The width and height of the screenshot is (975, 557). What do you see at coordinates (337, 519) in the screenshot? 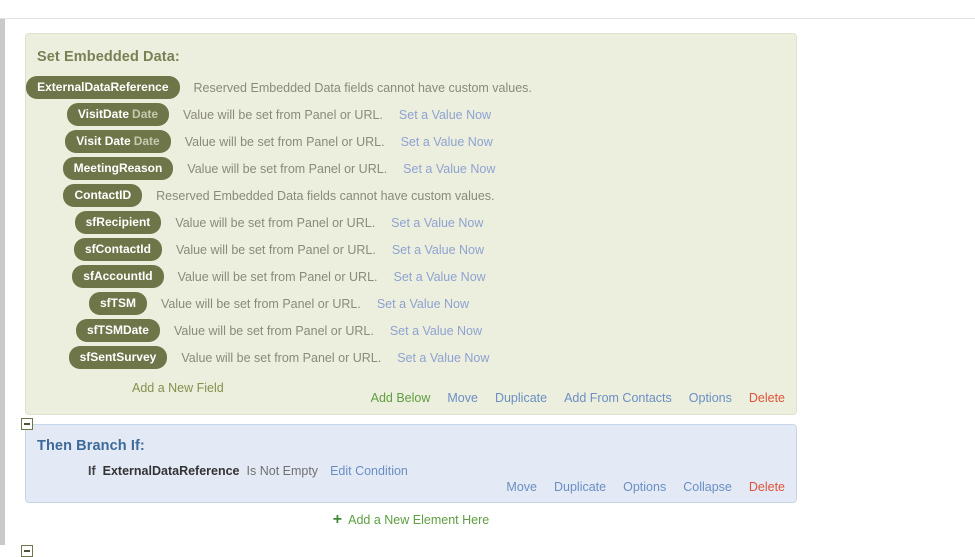
I see `plus-icon: +` at bounding box center [337, 519].